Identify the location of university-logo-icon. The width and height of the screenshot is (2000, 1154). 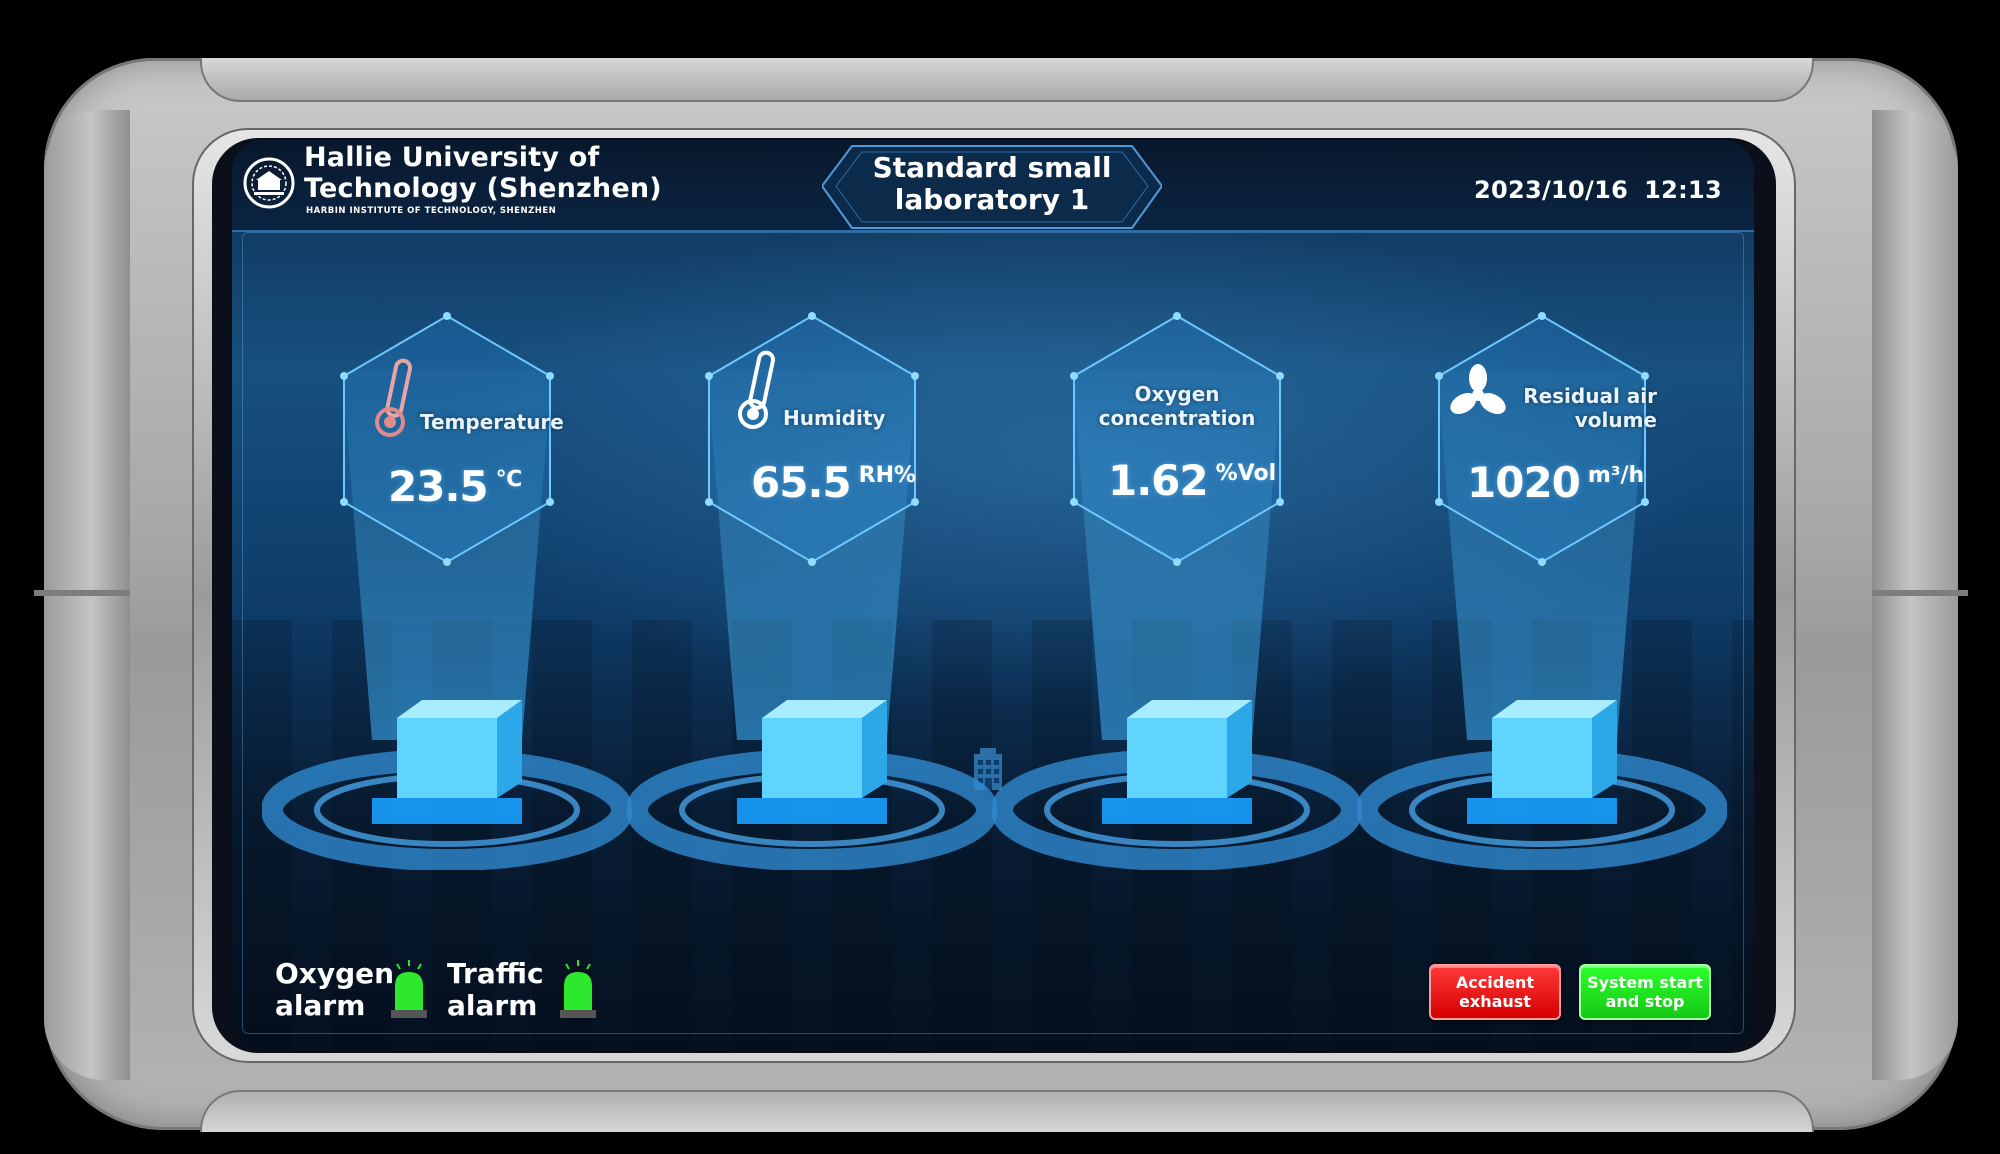
(269, 183).